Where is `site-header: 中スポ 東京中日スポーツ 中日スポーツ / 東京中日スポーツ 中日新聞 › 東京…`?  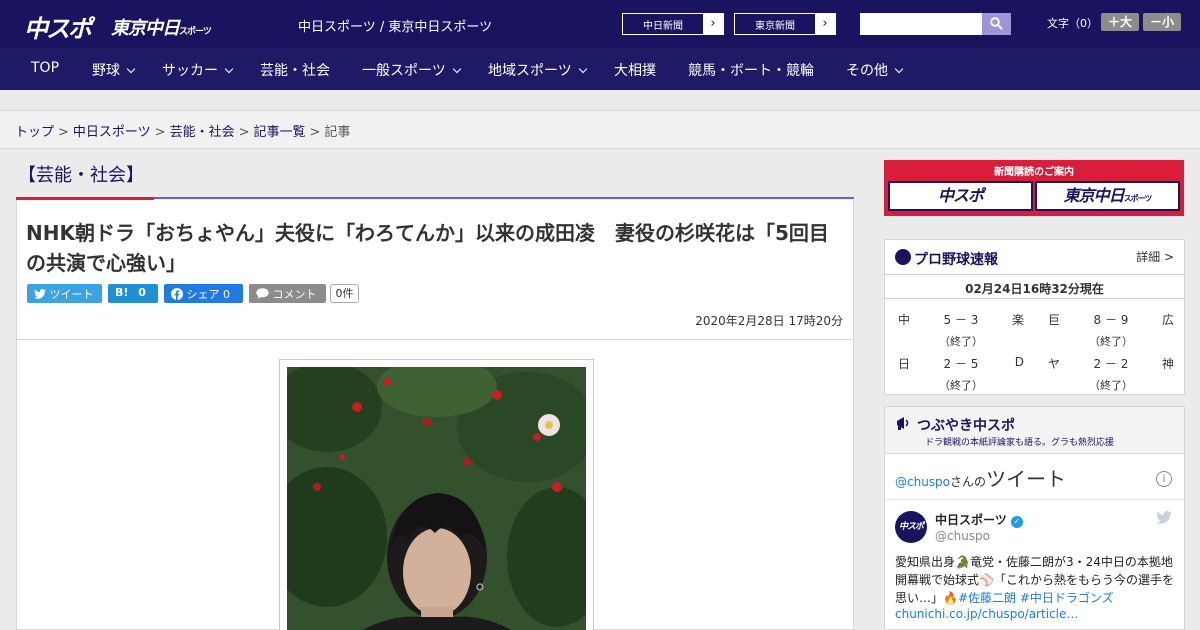
site-header: 中スポ 東京中日スポーツ 中日スポーツ / 東京中日スポーツ 中日新聞 › 東京… is located at coordinates (600, 24).